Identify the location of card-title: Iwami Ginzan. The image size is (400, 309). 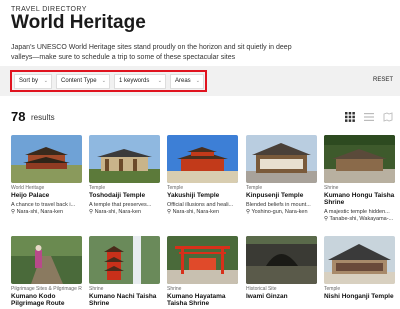
(281, 296).